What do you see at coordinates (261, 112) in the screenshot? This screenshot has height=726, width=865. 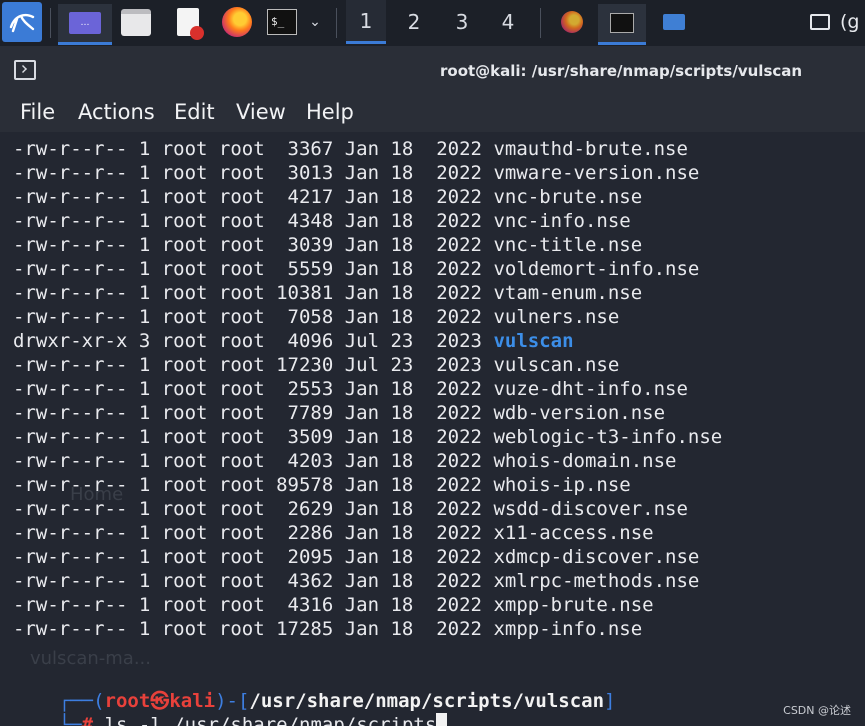 I see `menu-view: View` at bounding box center [261, 112].